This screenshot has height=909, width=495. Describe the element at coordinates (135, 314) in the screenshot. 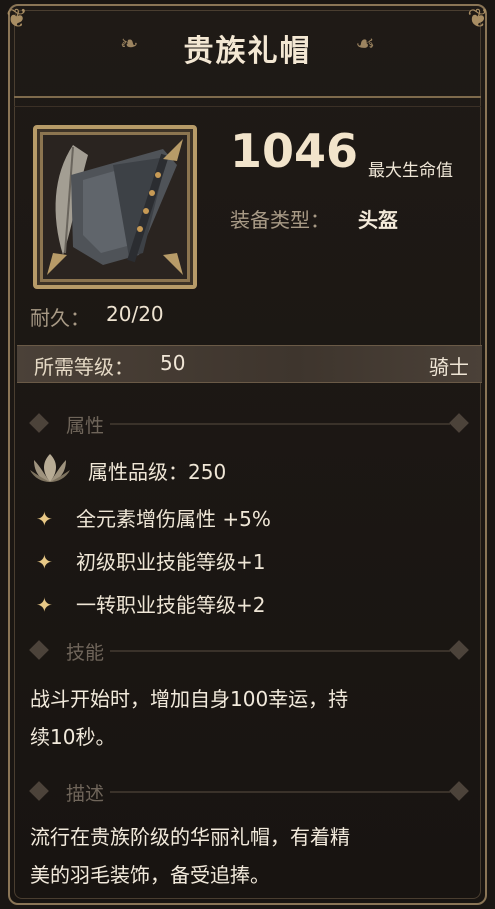

I see `durability-value: 20/20` at that location.